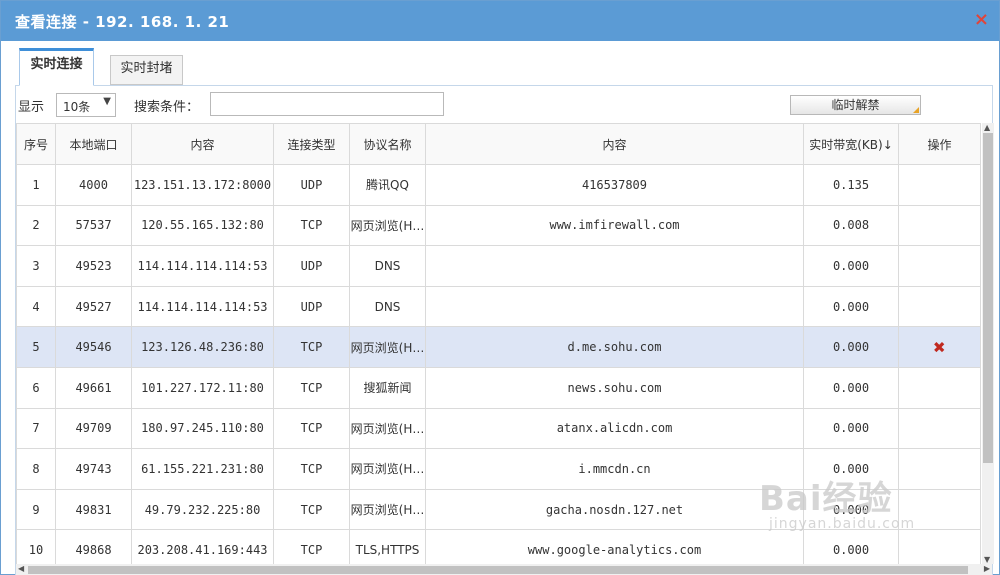 The height and width of the screenshot is (575, 1000). I want to click on cell-local-port: 49743, so click(93, 469).